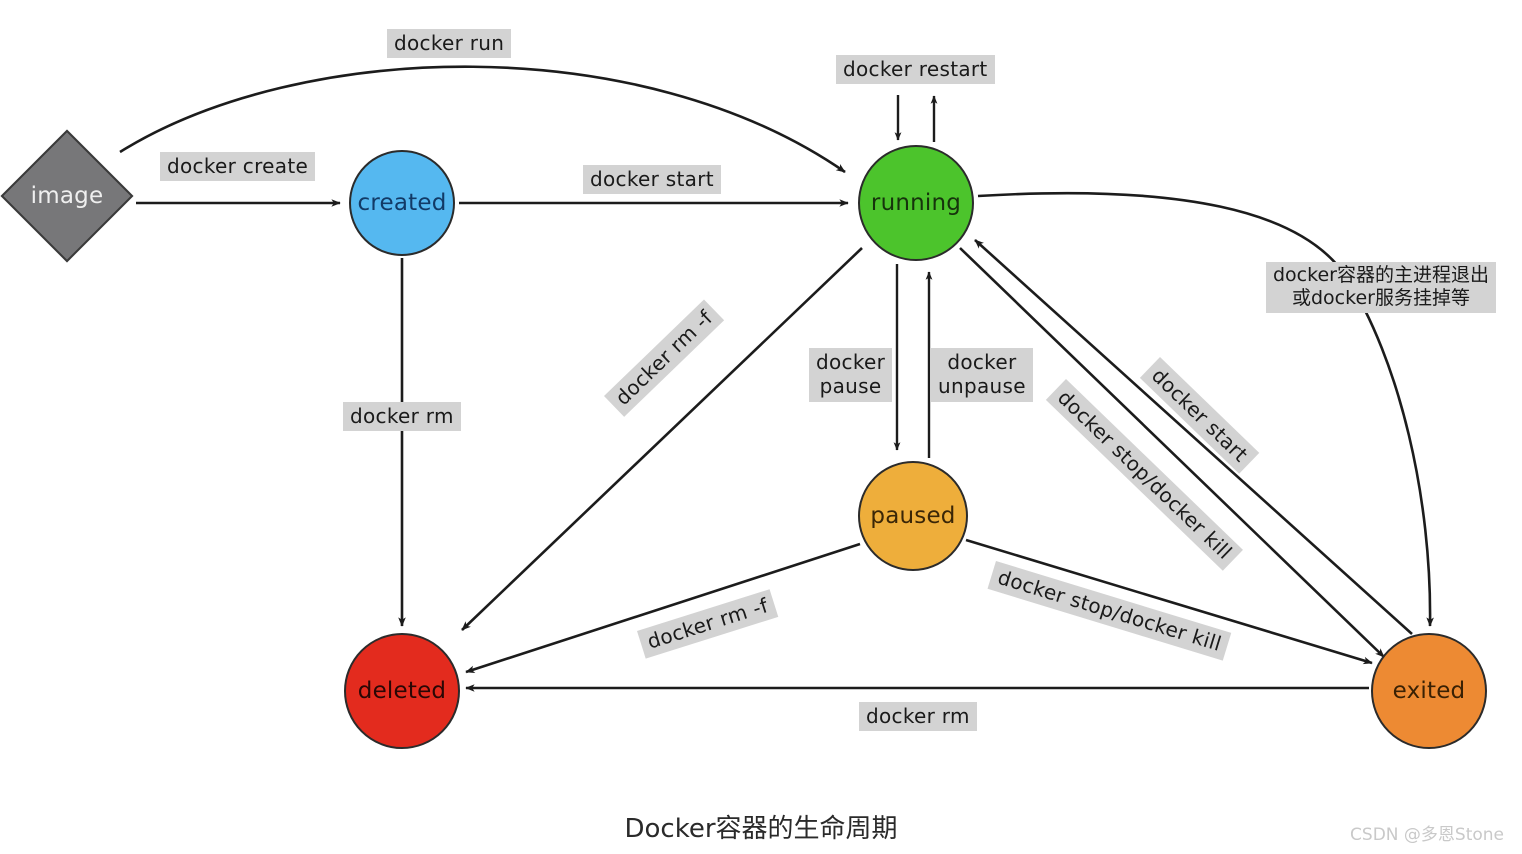  Describe the element at coordinates (761, 829) in the screenshot. I see `caption-text: Docker容器的生命周期` at that location.